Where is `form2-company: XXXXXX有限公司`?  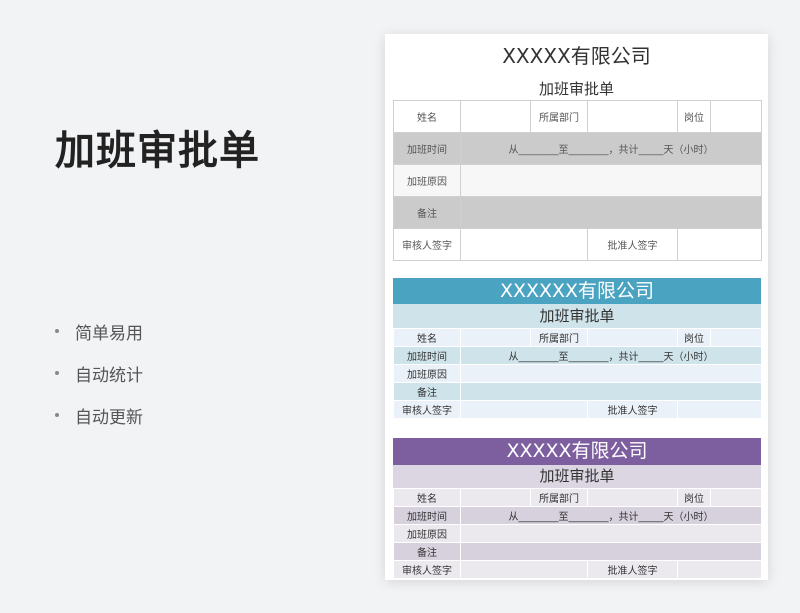 form2-company: XXXXXX有限公司 is located at coordinates (577, 291).